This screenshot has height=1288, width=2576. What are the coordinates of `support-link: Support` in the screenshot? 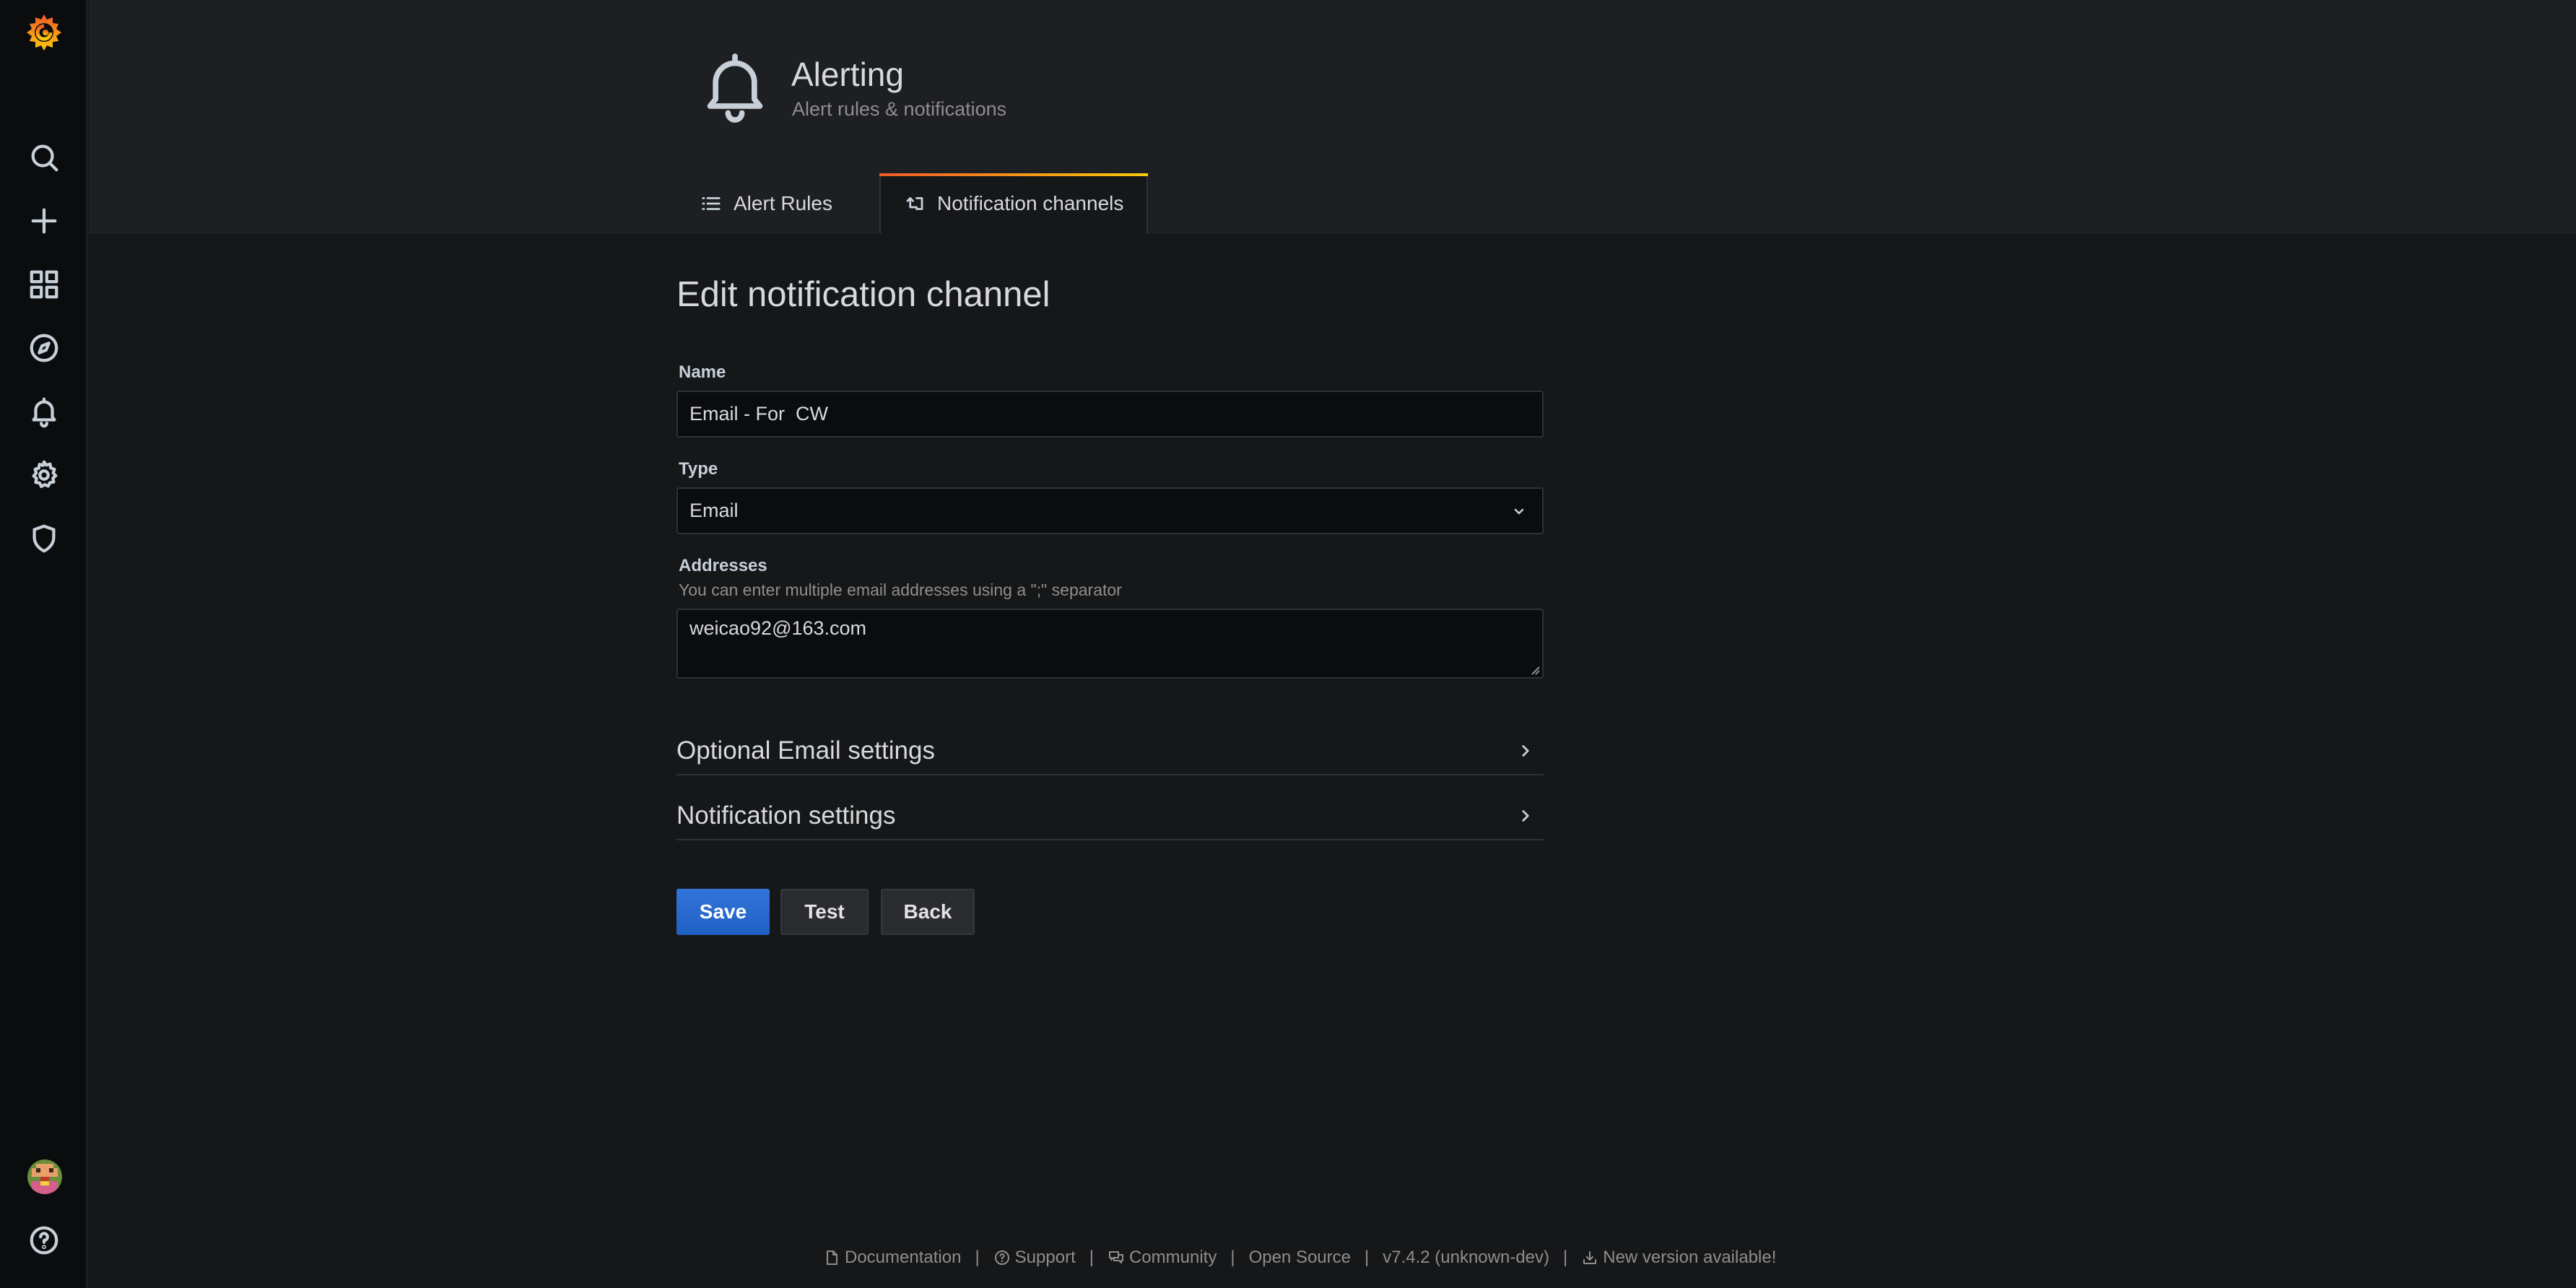 It's located at (1034, 1258).